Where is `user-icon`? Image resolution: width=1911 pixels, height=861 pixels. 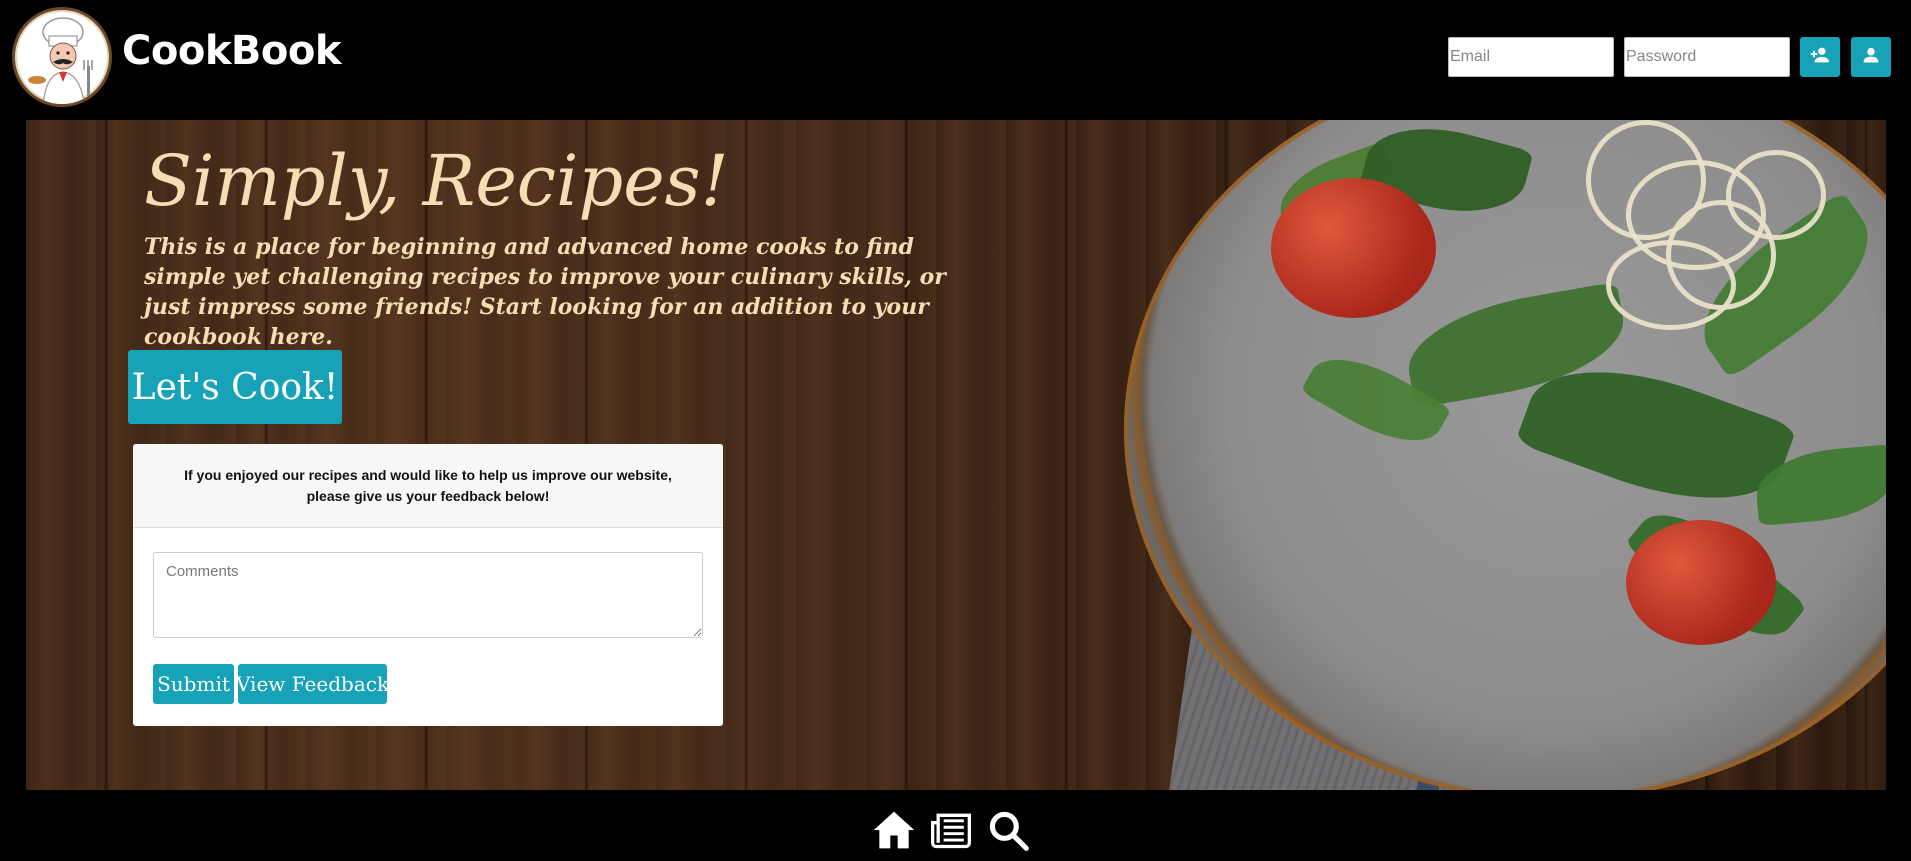
user-icon is located at coordinates (1871, 57).